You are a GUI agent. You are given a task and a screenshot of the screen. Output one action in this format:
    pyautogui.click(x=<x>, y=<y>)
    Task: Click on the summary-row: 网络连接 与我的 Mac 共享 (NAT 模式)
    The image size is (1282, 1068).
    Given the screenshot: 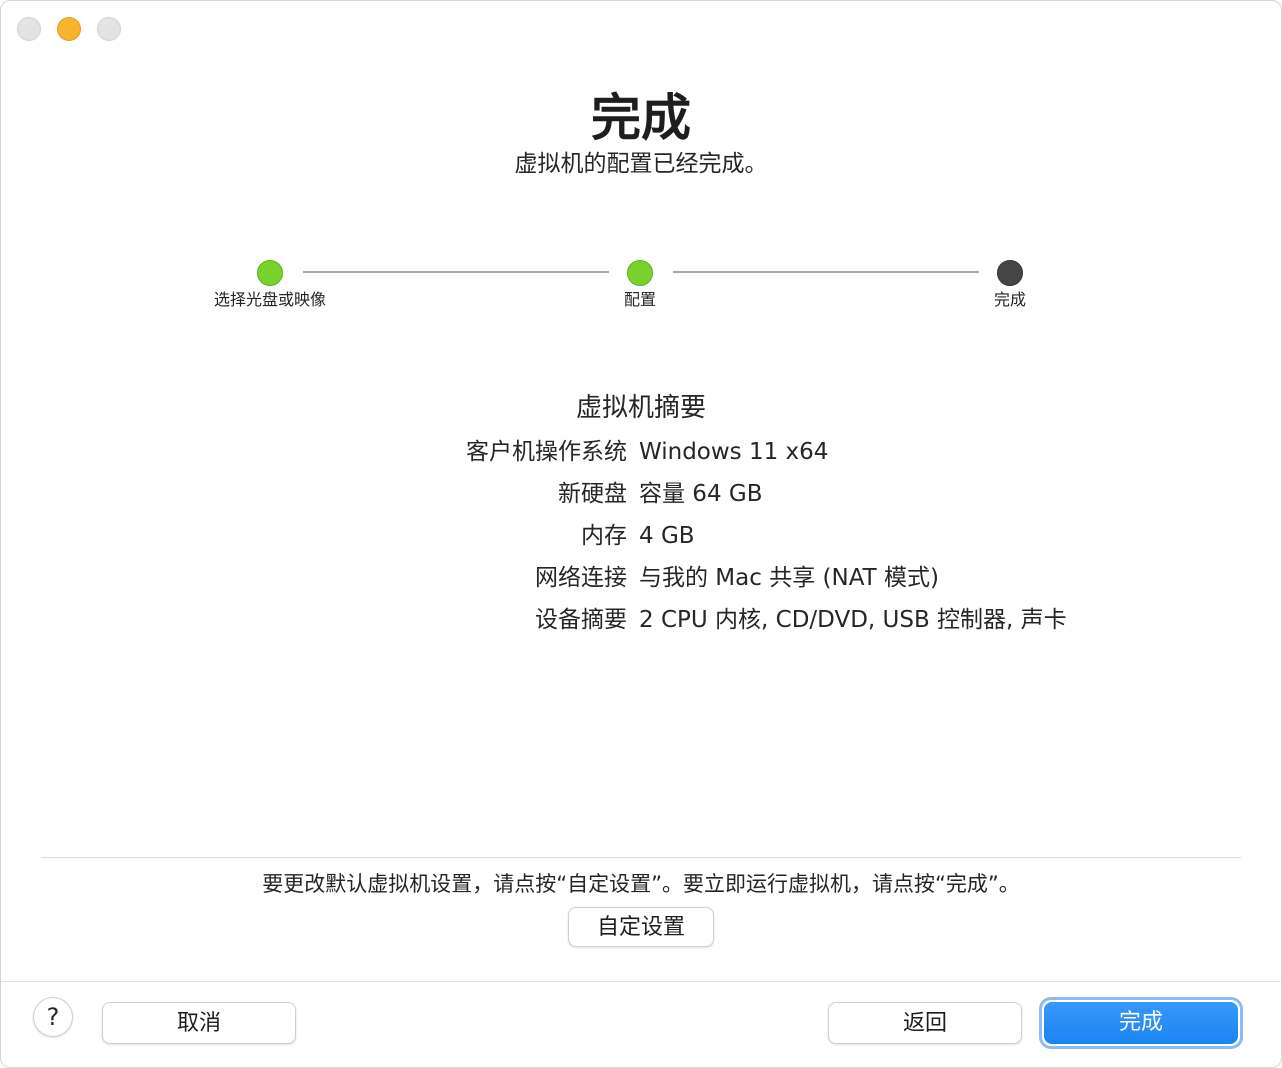 What is the action you would take?
    pyautogui.click(x=641, y=578)
    